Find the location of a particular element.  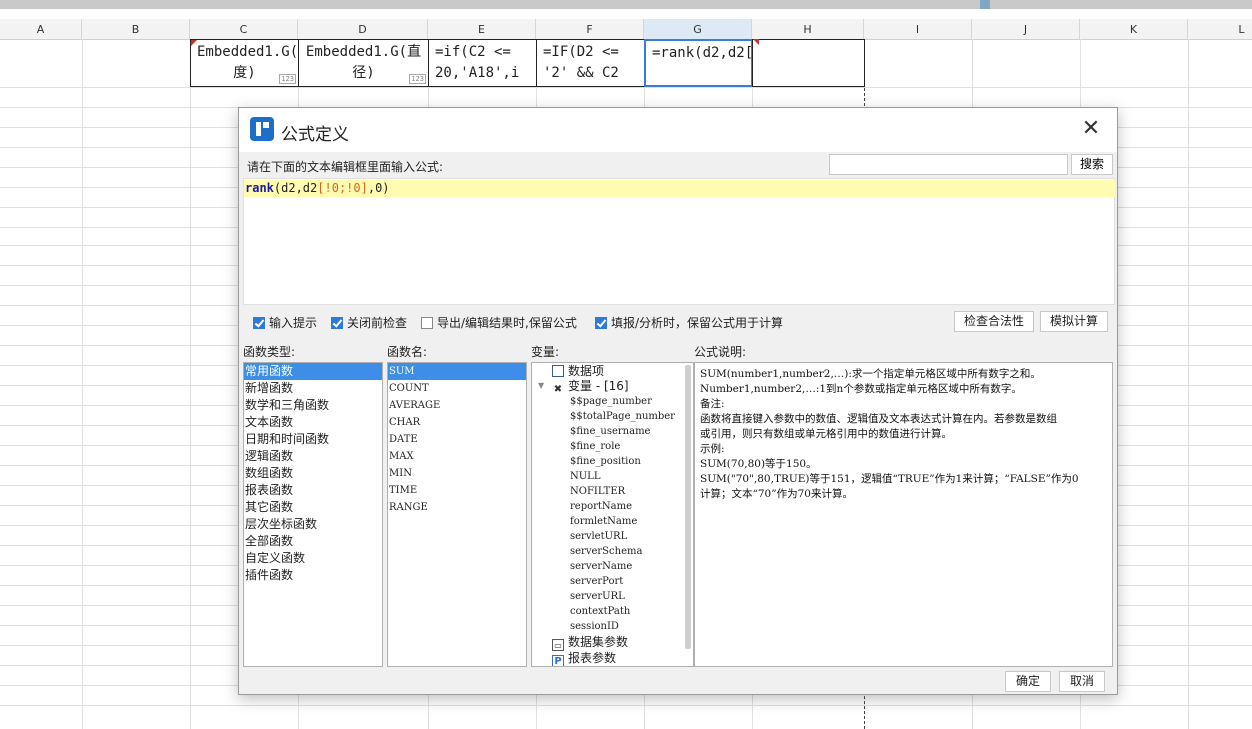

tree-leaf: NULL is located at coordinates (585, 476).